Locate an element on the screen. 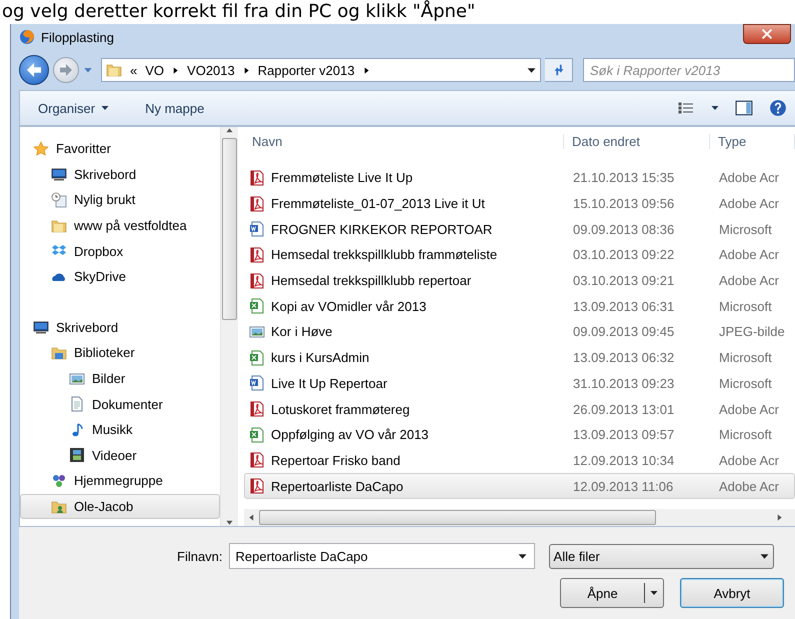  file-row: Oppfølging av VO vår 2013 13.09.2013 09:57 Microsoft is located at coordinates (519, 435).